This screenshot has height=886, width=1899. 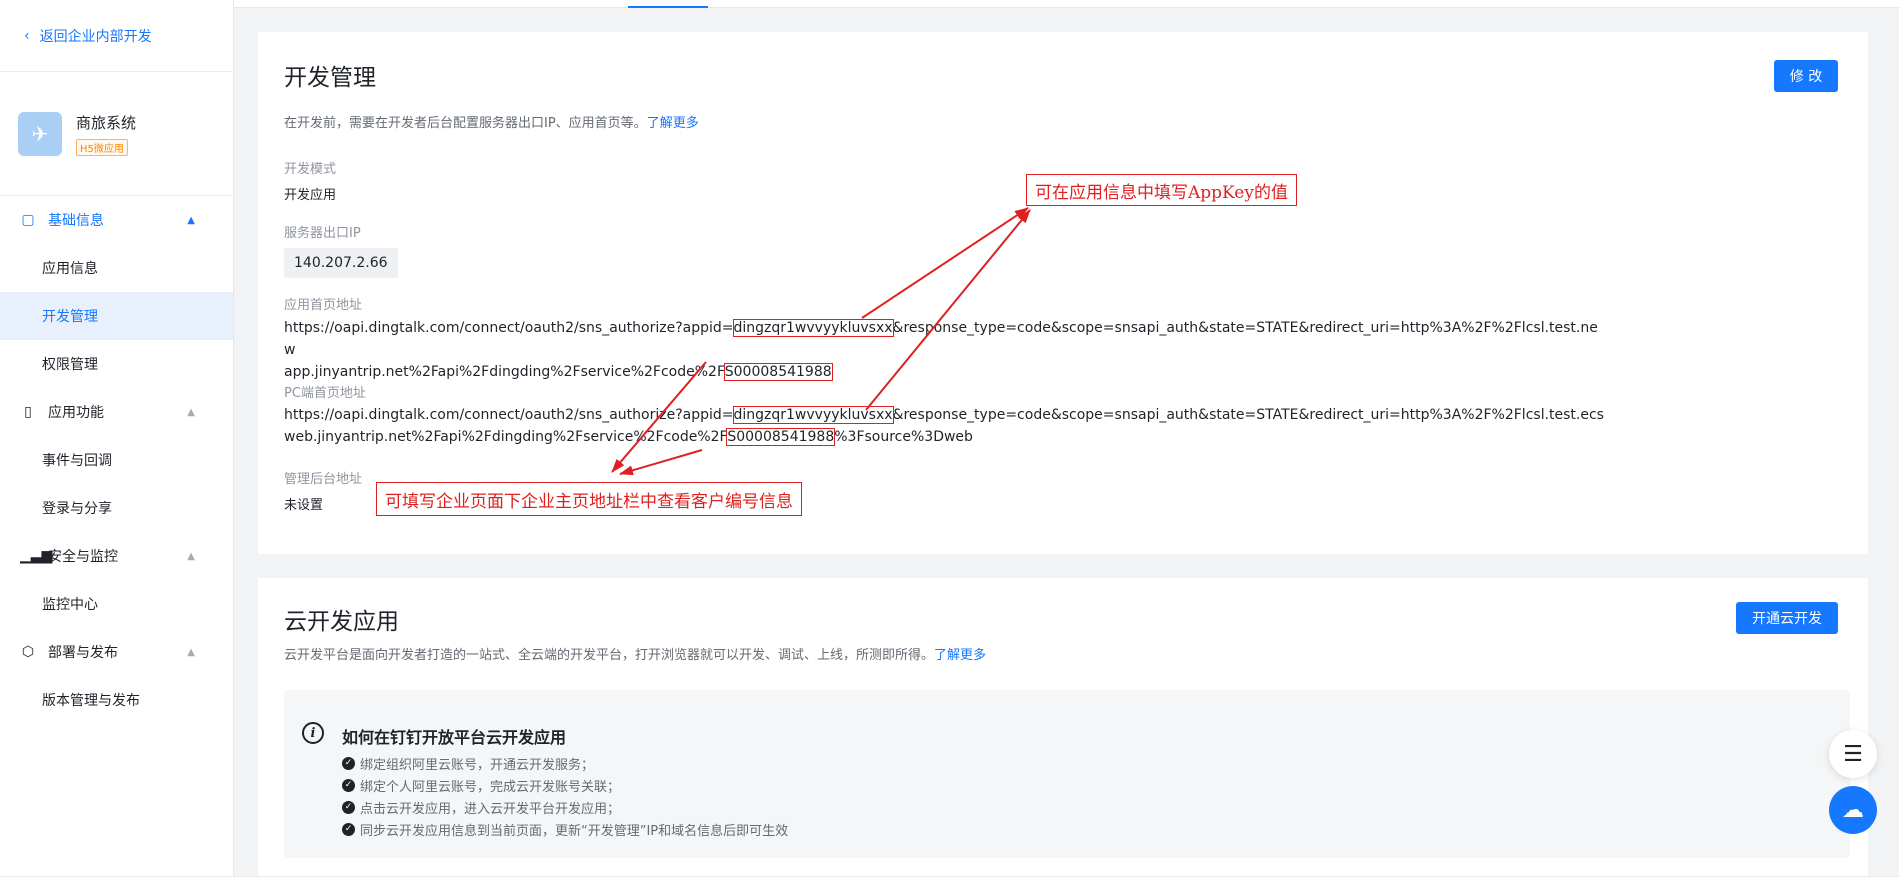 I want to click on chat-bot-icon: ☁, so click(x=1853, y=810).